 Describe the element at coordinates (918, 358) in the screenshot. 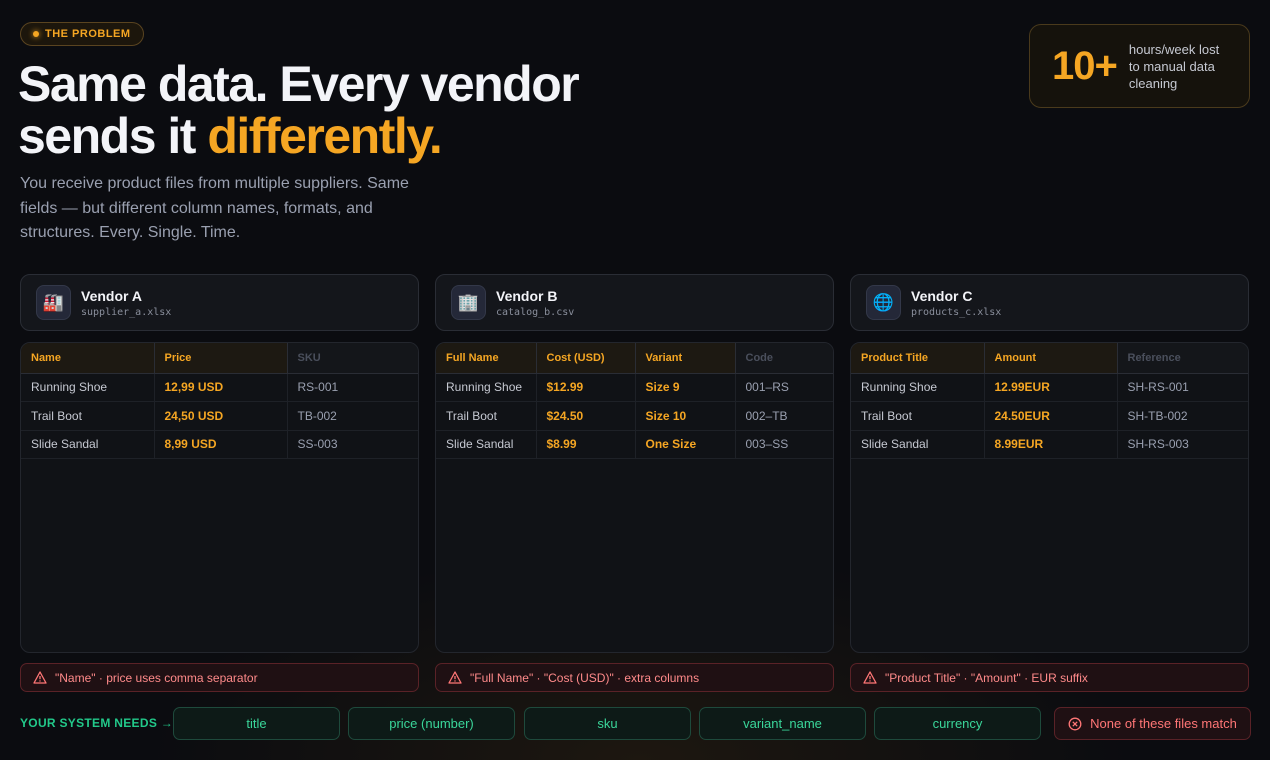

I see `column-header: Product Title` at that location.